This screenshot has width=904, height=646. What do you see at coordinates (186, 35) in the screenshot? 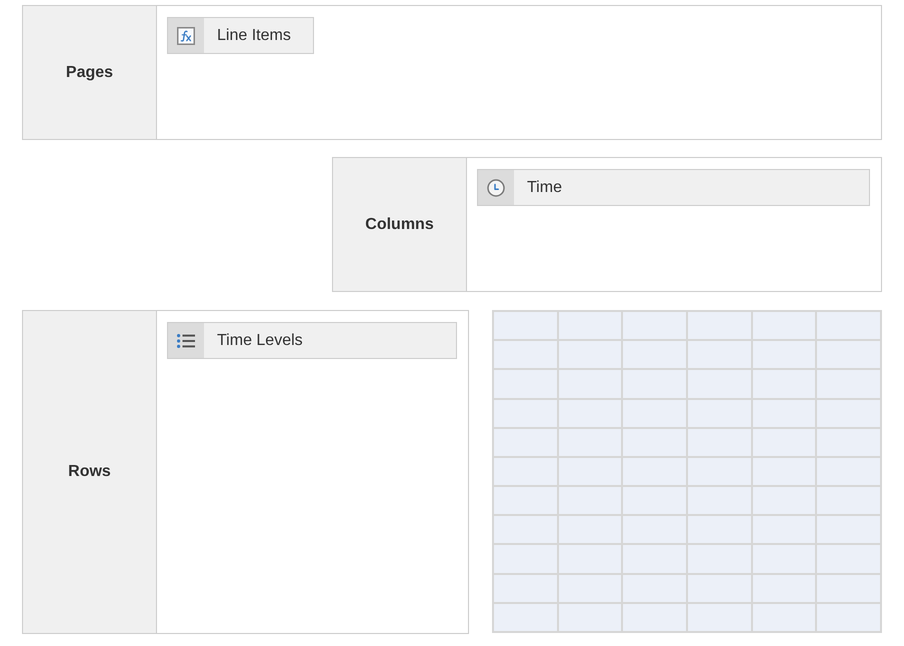
I see `function-icon` at bounding box center [186, 35].